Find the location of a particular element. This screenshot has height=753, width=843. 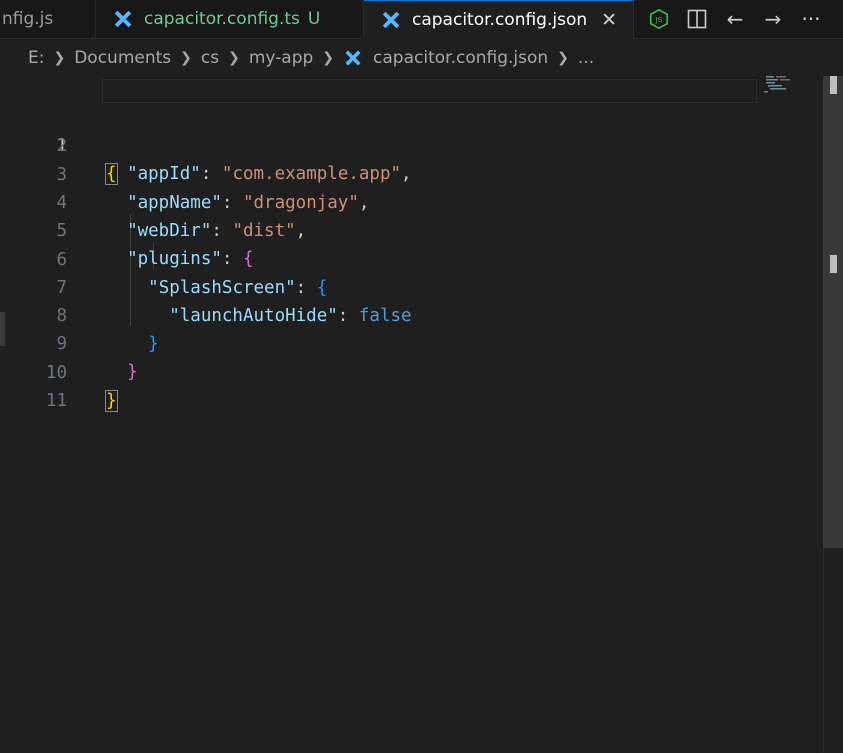

code-line: 7 "launchAutoHide": false is located at coordinates (380, 286).